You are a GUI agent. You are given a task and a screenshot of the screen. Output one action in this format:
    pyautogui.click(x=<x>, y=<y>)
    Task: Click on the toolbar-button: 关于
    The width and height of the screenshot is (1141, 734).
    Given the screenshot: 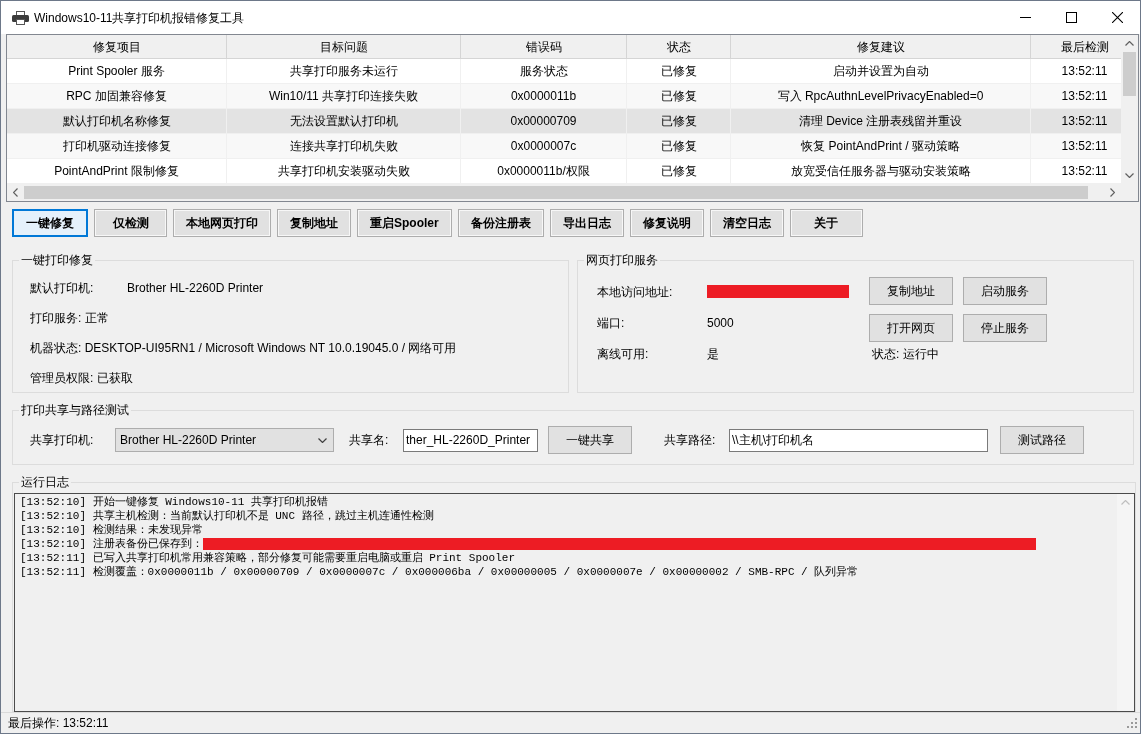 What is the action you would take?
    pyautogui.click(x=826, y=223)
    